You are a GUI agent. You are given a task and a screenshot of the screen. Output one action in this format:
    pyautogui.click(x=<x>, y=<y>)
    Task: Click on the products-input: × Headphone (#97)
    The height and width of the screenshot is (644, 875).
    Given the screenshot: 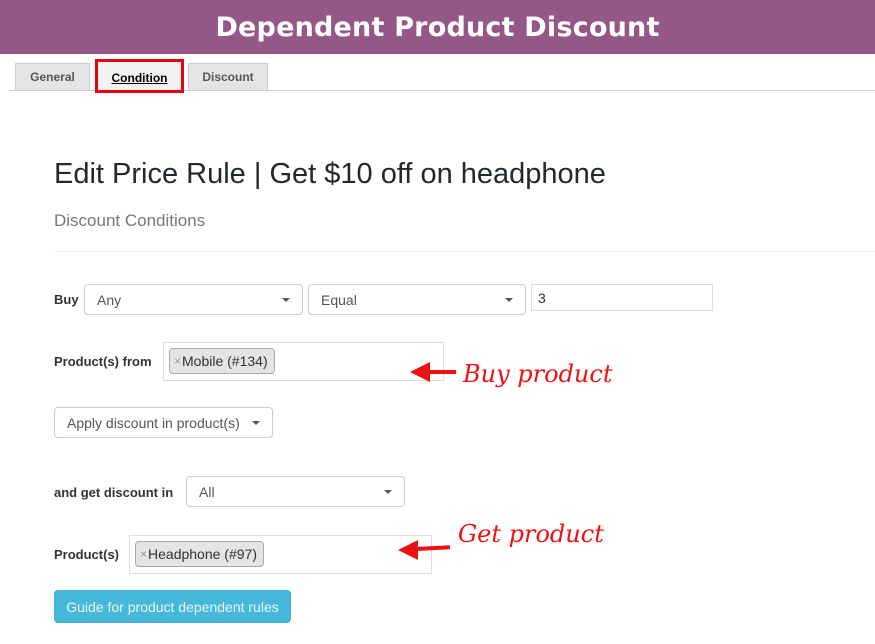 What is the action you would take?
    pyautogui.click(x=280, y=554)
    